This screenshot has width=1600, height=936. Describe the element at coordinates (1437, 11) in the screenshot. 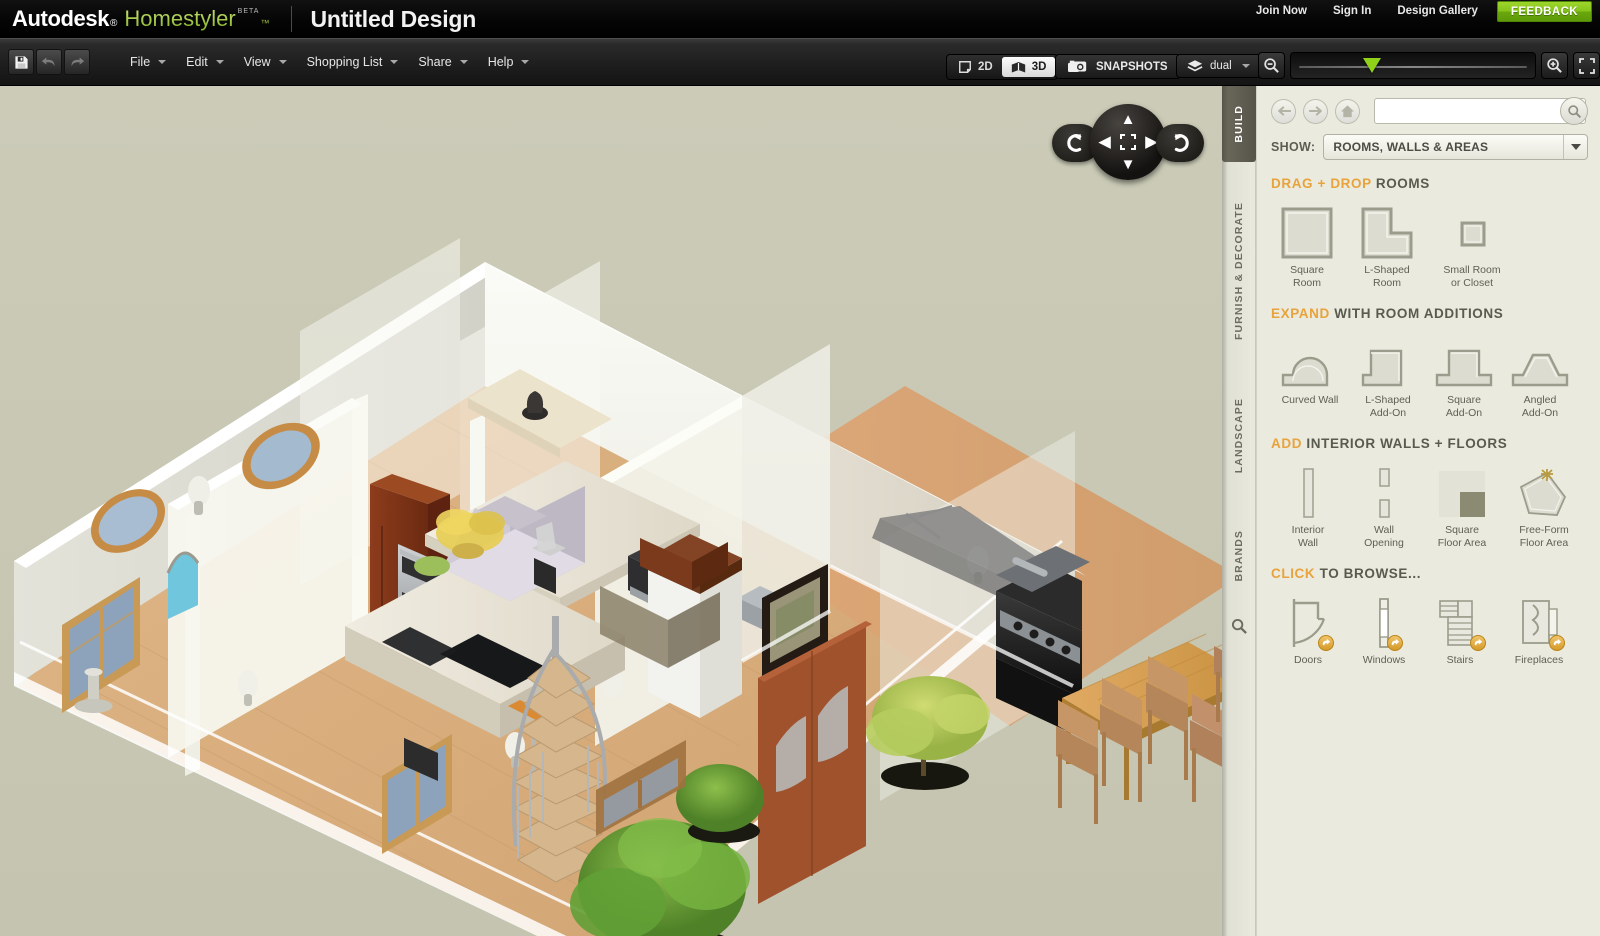

I see `design-gallery-link: Design Gallery` at that location.